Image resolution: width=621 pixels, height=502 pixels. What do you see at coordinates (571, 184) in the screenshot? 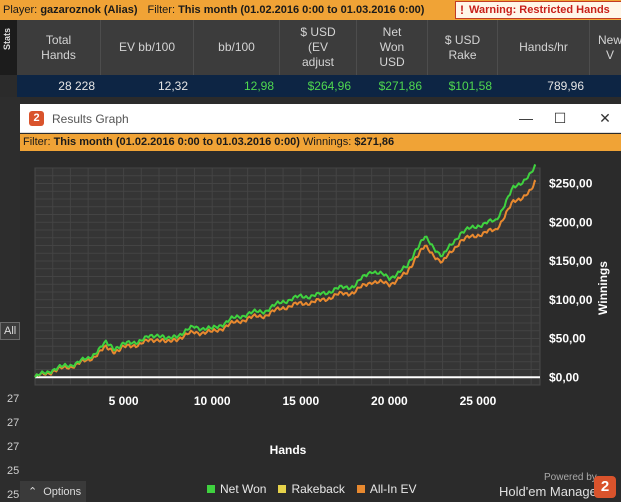
I see `y-tick-label: $250,00` at bounding box center [571, 184].